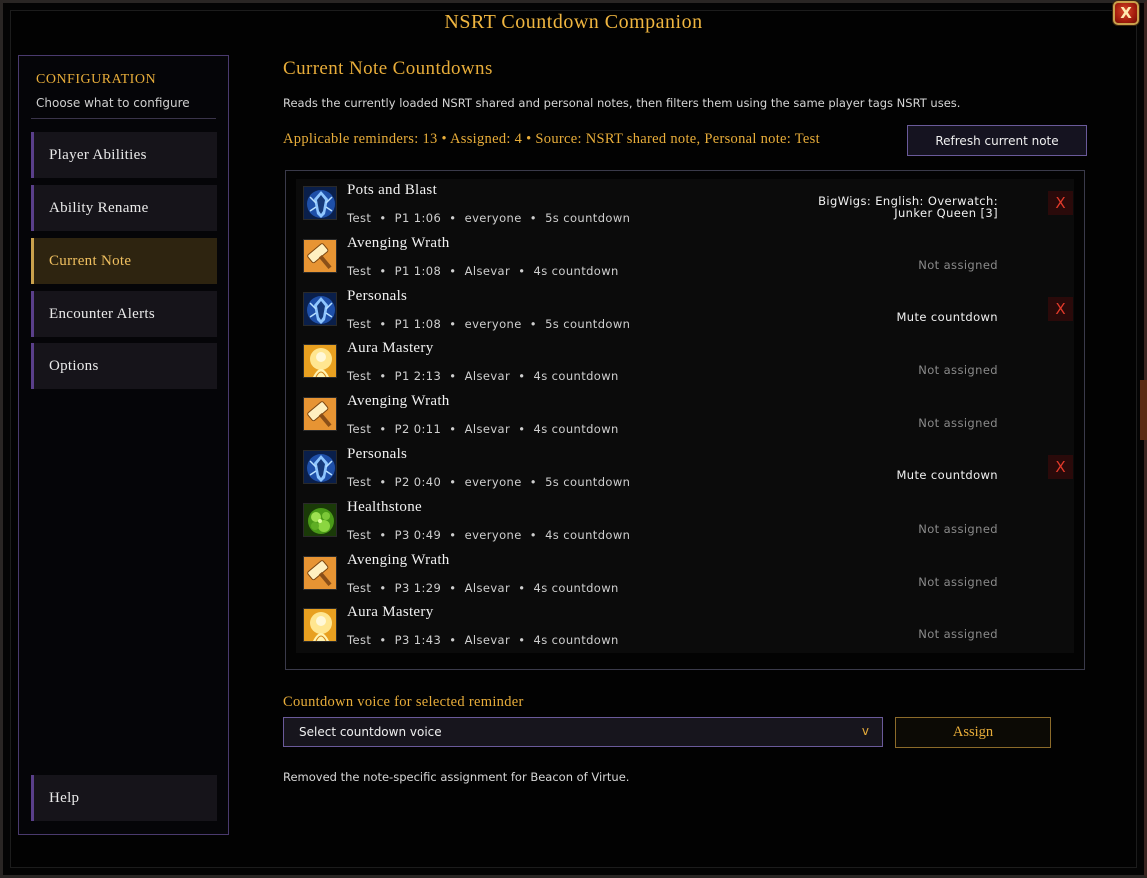 The height and width of the screenshot is (878, 1147). I want to click on reminder-name: Healthstone, so click(384, 507).